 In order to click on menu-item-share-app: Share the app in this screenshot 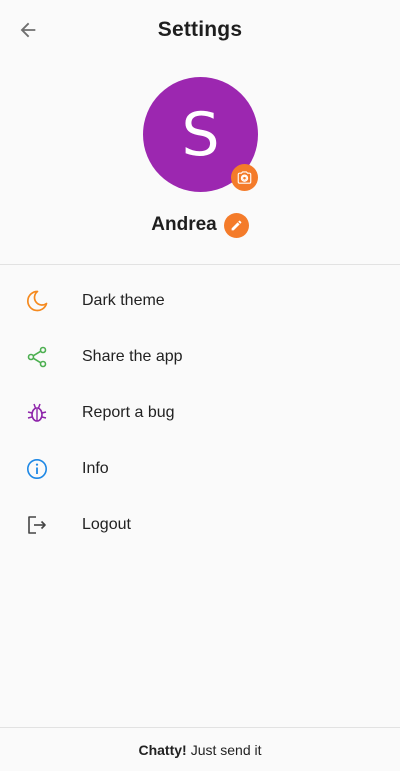, I will do `click(200, 357)`.